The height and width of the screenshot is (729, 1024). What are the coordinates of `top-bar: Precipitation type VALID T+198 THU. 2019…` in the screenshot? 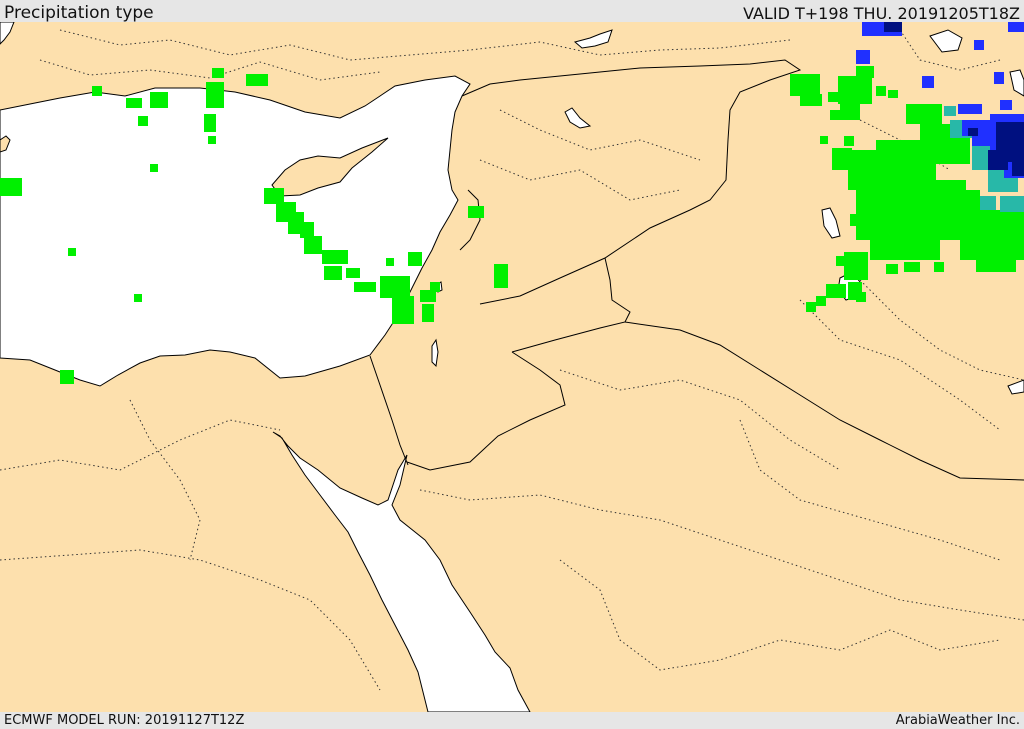 It's located at (512, 11).